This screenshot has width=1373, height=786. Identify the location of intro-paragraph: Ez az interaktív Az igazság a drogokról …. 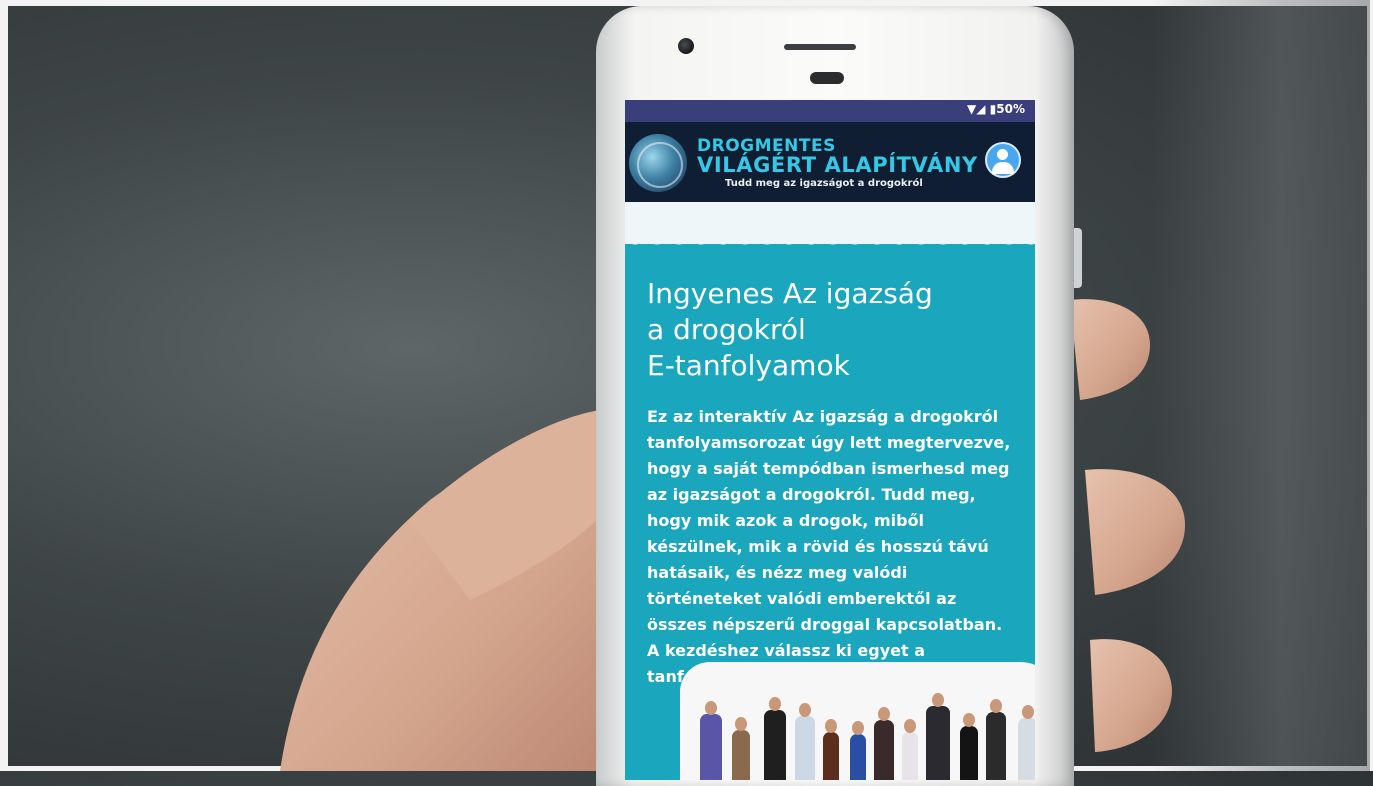
(829, 546).